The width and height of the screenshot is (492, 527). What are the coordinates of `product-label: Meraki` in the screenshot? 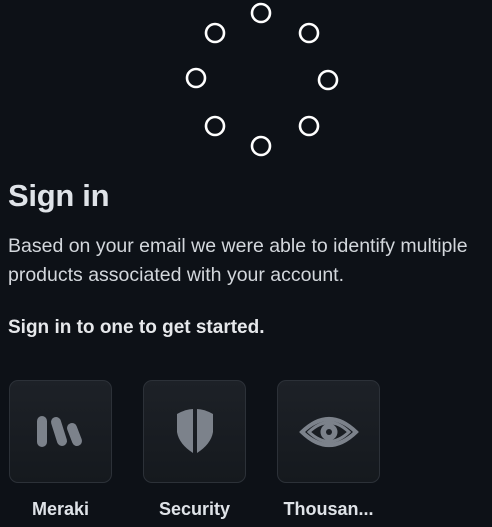 It's located at (60, 509).